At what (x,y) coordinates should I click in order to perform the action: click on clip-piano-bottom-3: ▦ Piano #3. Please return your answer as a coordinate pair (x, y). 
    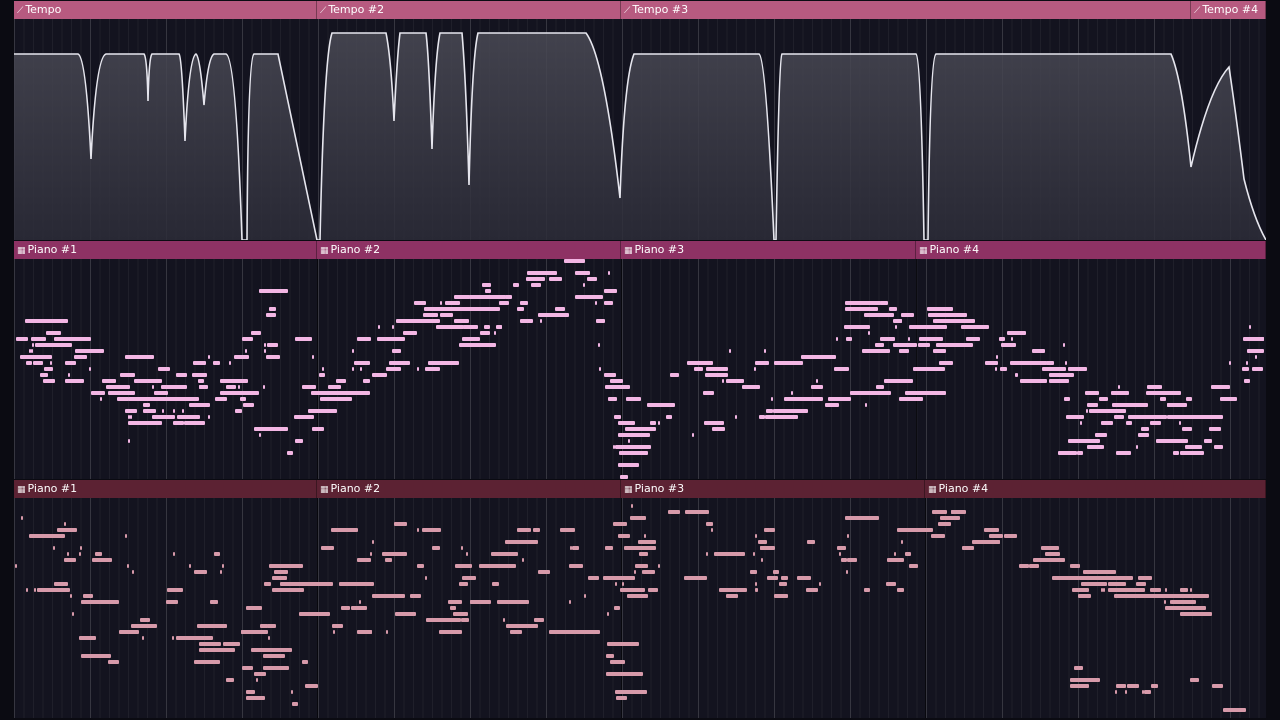
    Looking at the image, I should click on (773, 489).